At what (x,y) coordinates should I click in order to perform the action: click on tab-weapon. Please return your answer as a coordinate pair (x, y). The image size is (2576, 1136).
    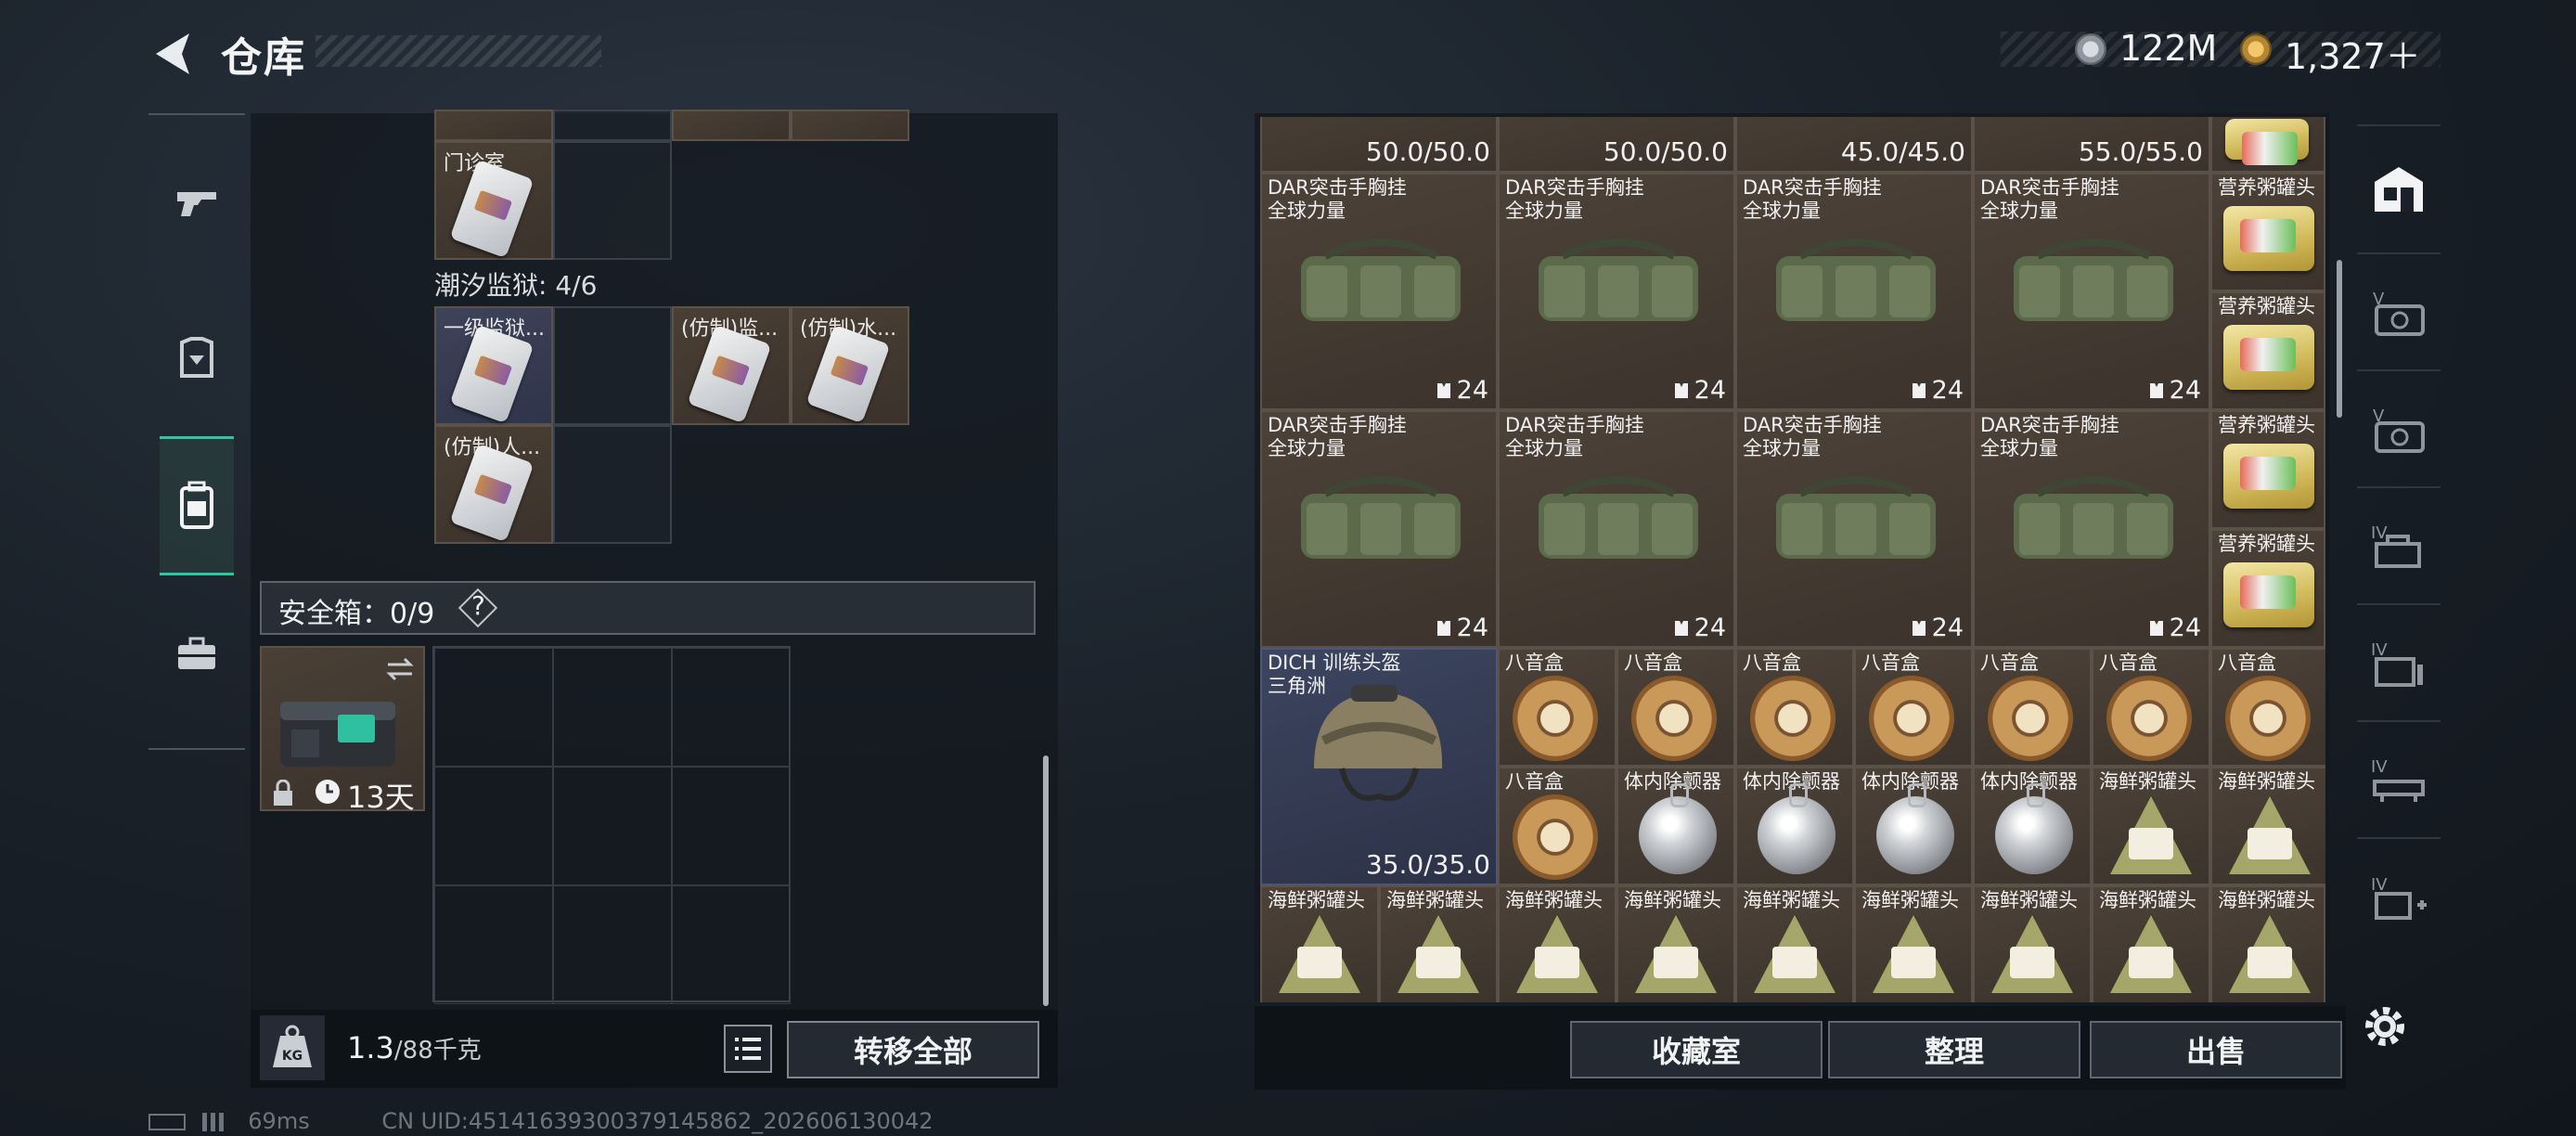
    Looking at the image, I should click on (197, 203).